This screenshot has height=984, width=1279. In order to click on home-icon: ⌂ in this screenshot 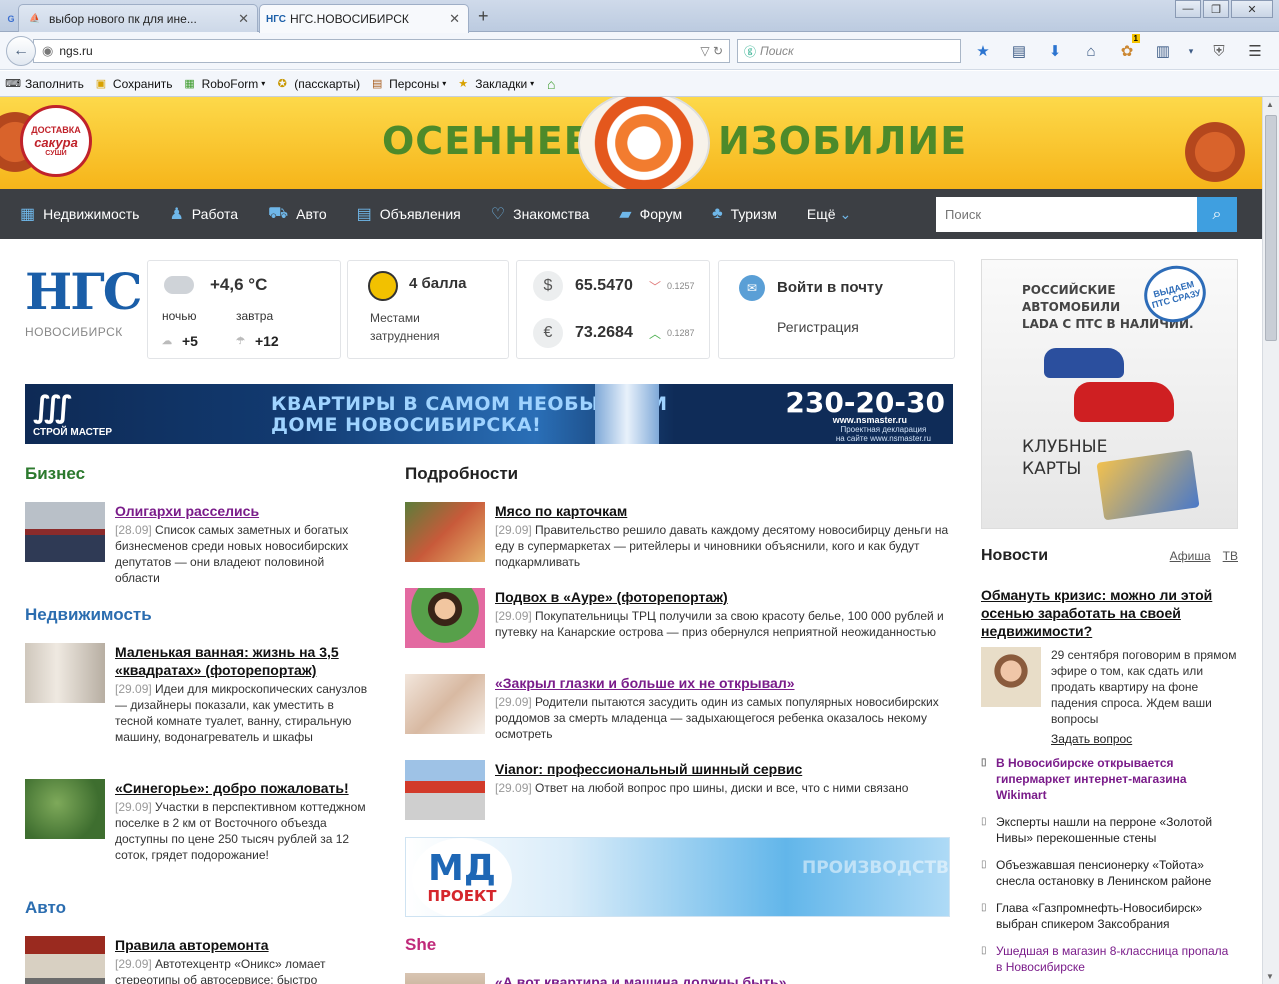, I will do `click(1091, 51)`.